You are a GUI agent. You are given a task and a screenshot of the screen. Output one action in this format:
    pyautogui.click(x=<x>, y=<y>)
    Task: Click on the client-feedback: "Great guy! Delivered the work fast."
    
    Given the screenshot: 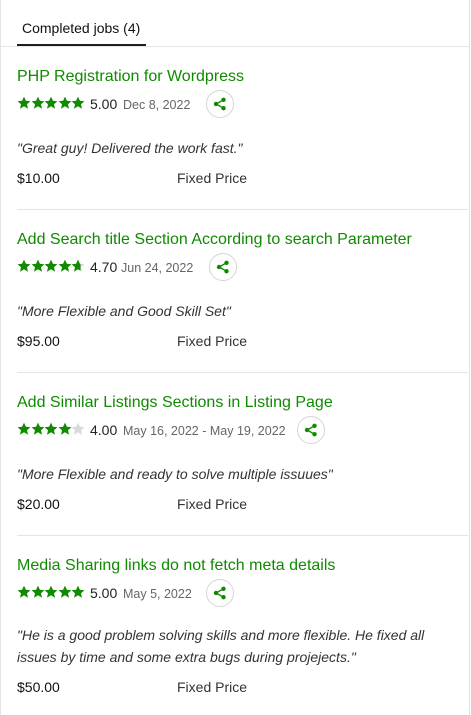 What is the action you would take?
    pyautogui.click(x=130, y=148)
    